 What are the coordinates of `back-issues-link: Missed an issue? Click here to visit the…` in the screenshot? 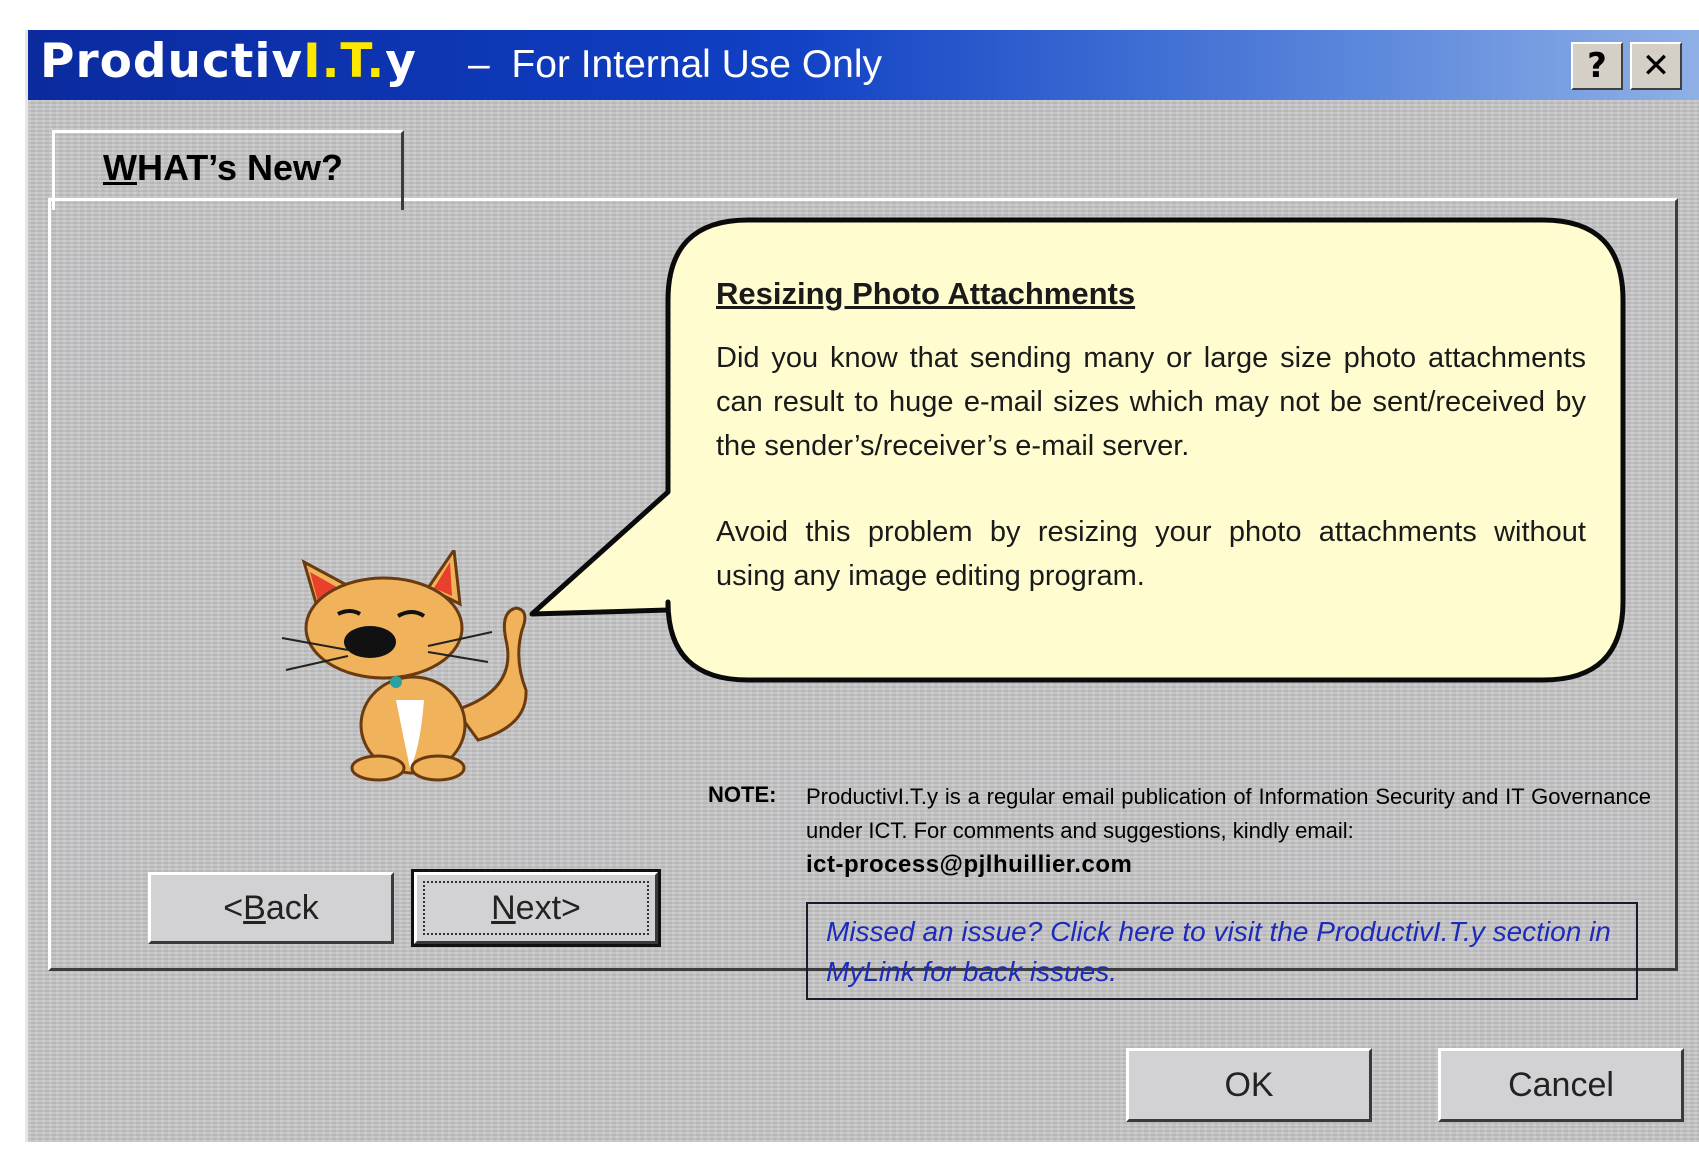 It's located at (1222, 951).